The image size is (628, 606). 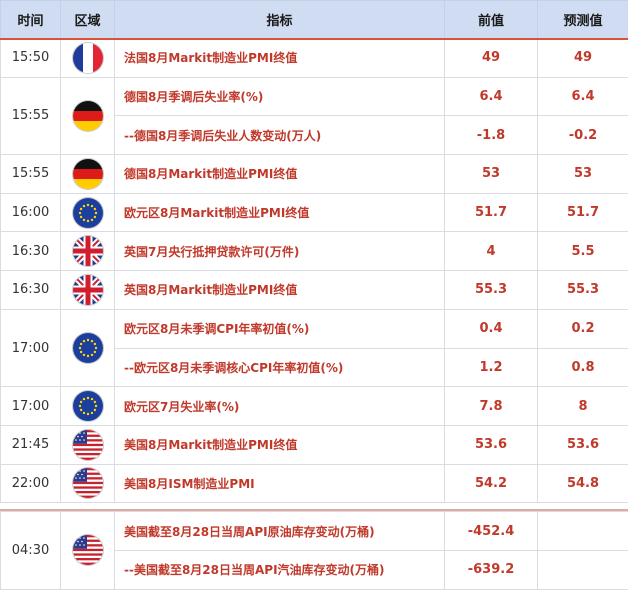 What do you see at coordinates (279, 406) in the screenshot?
I see `indicator-name: 欧元区7月失业率(%)` at bounding box center [279, 406].